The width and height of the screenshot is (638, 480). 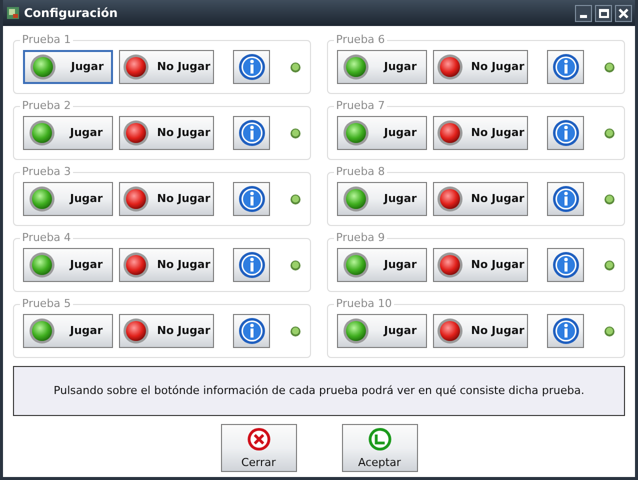 I want to click on window-title: Configuración, so click(x=71, y=13).